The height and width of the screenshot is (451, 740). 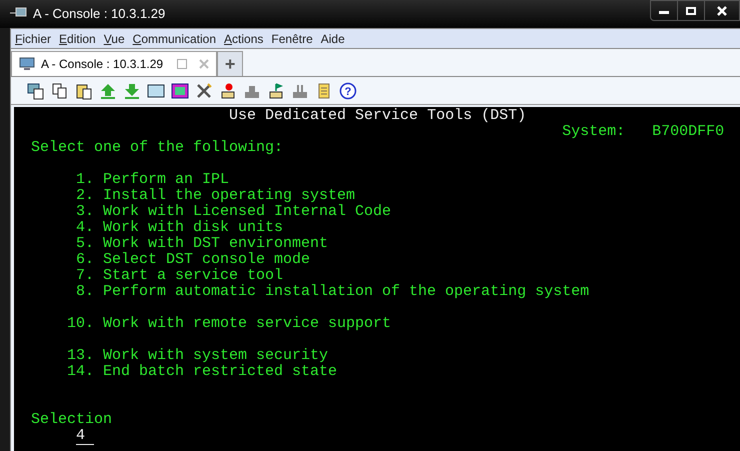 What do you see at coordinates (166, 180) in the screenshot?
I see `option-label: Perform an IPL` at bounding box center [166, 180].